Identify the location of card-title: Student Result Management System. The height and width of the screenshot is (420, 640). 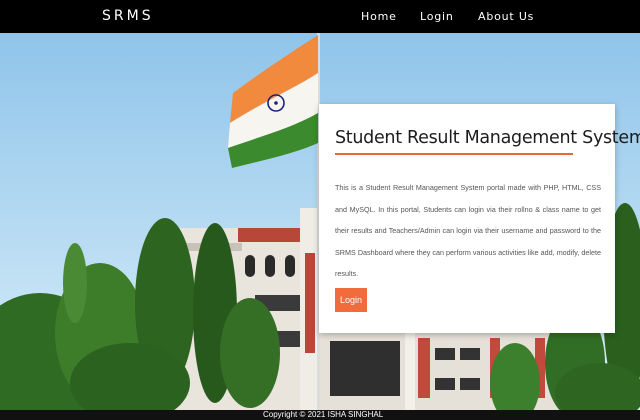
(487, 138).